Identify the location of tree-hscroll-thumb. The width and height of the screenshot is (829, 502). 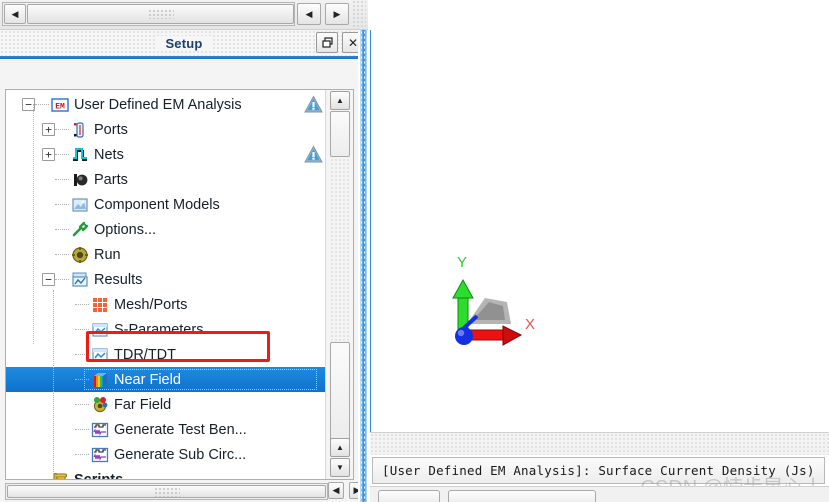
(166, 491).